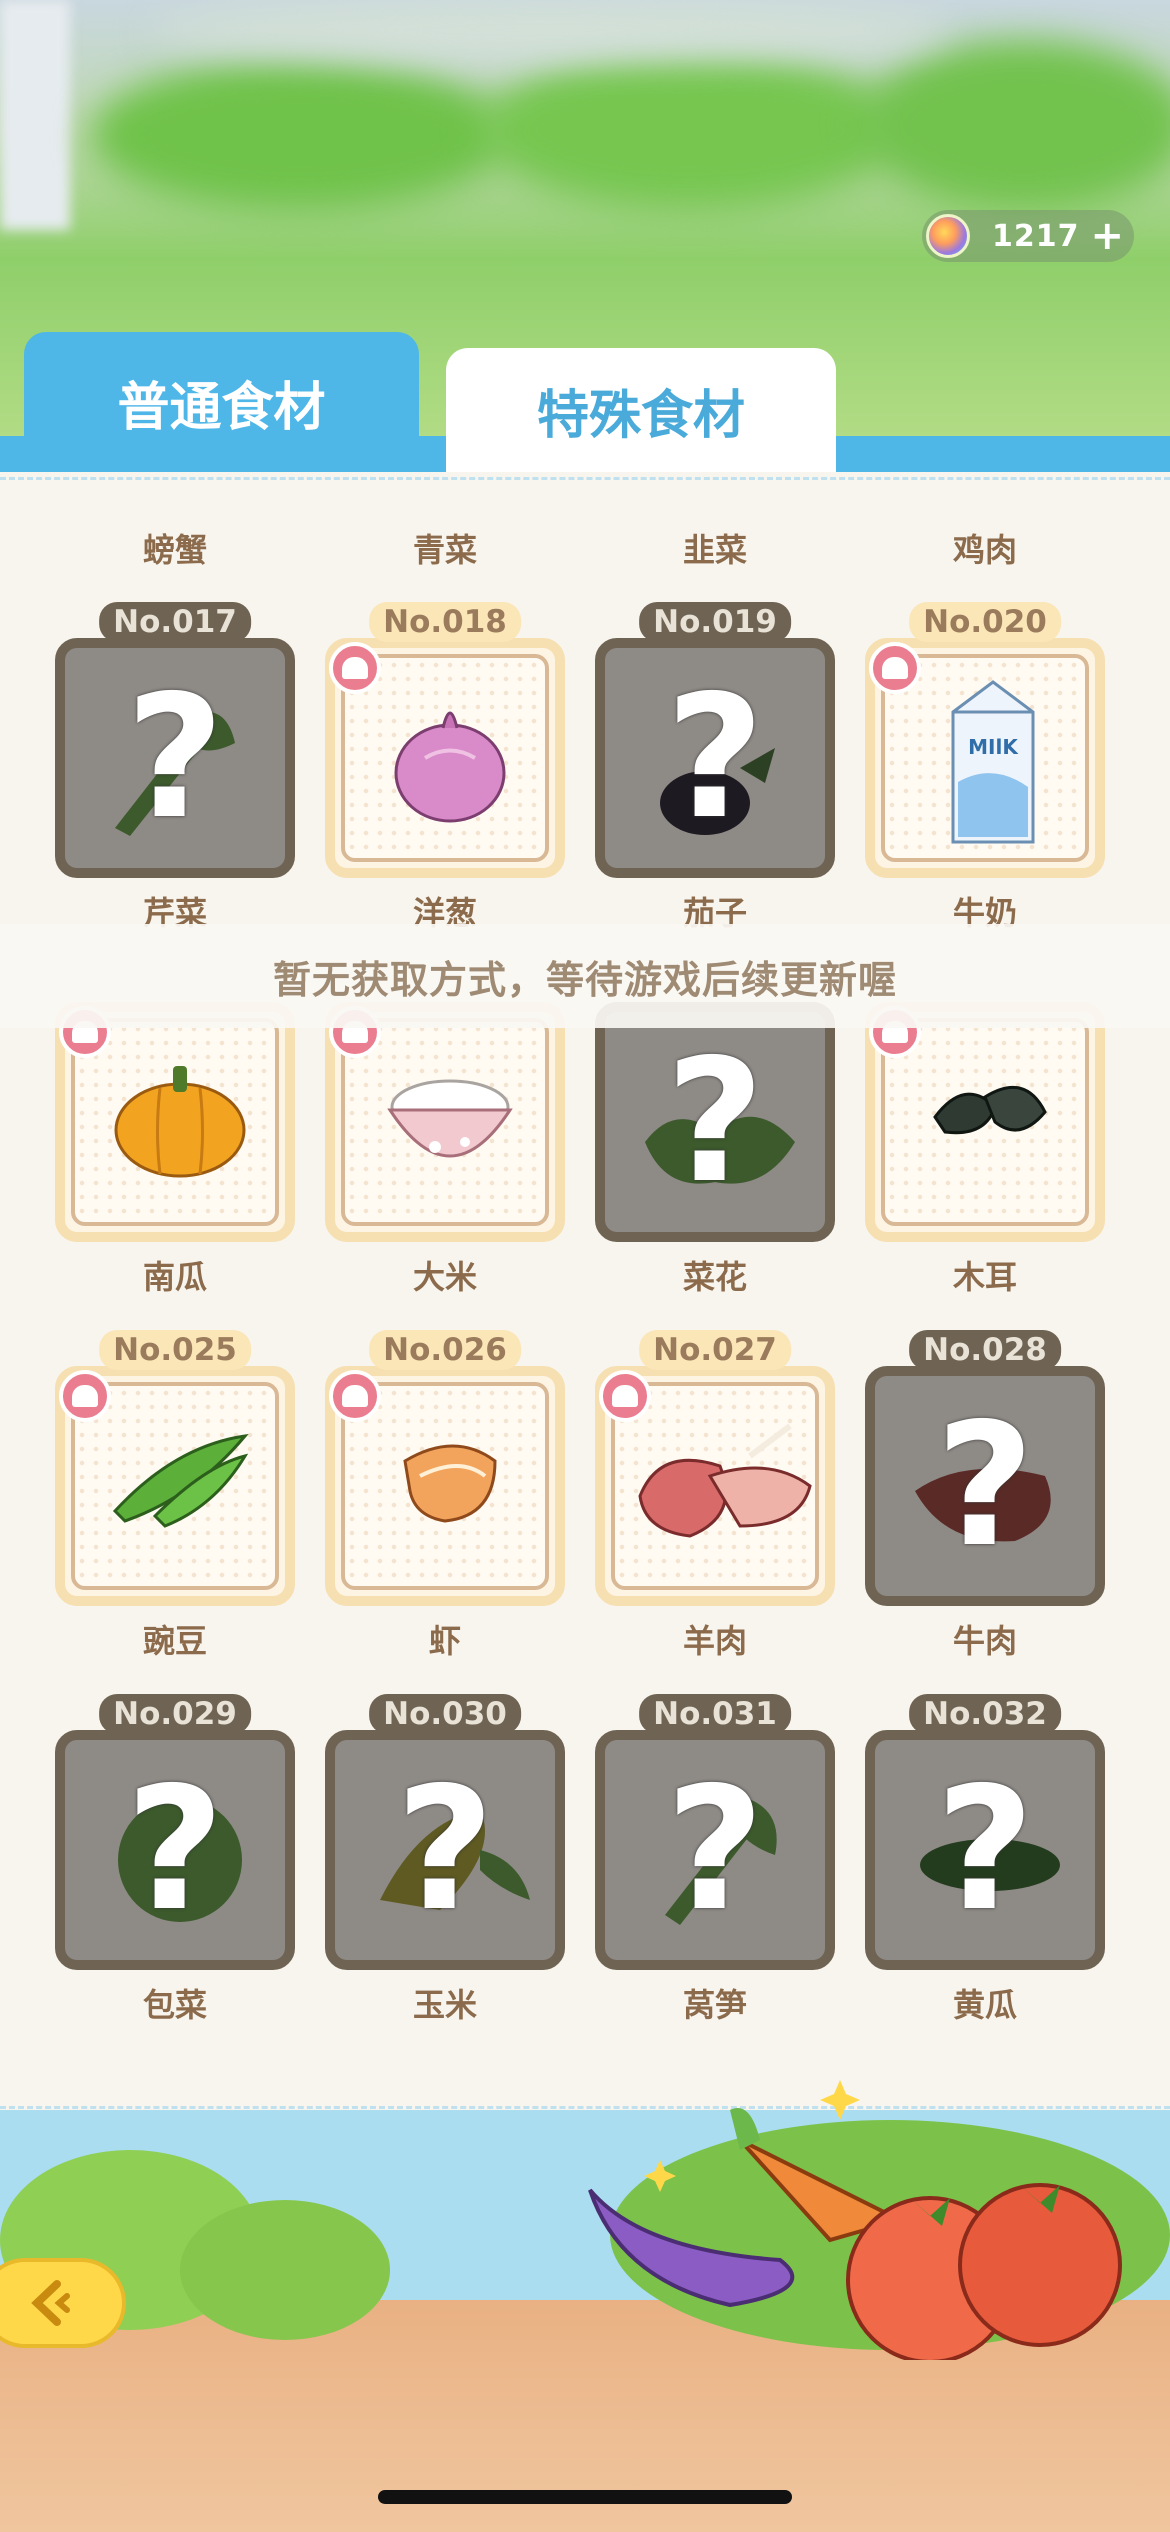 The height and width of the screenshot is (2532, 1170). What do you see at coordinates (984, 1641) in the screenshot?
I see `ingredient-name: 牛肉` at bounding box center [984, 1641].